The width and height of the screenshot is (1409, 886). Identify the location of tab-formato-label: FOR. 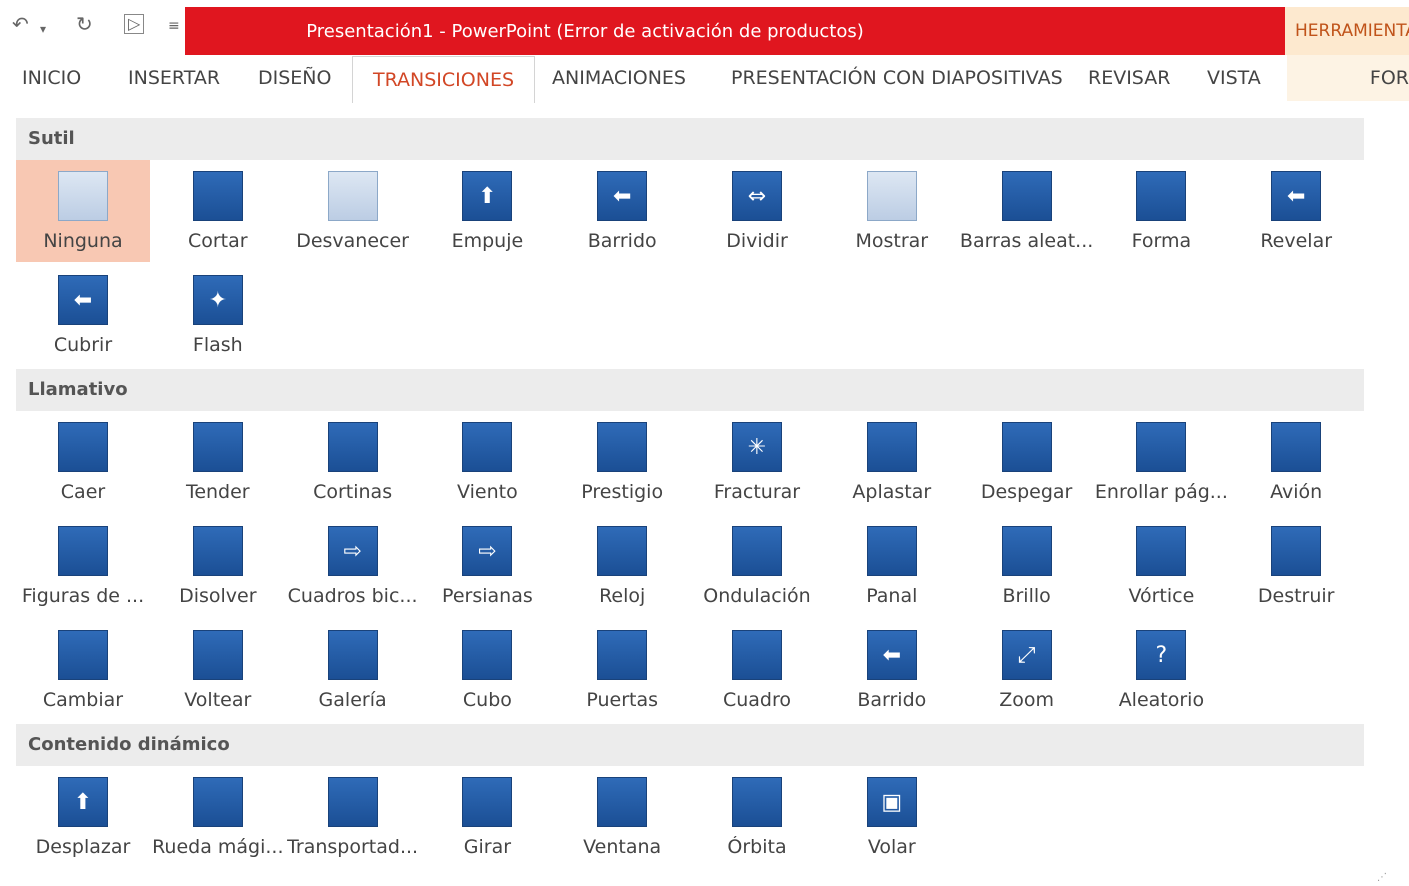
(1389, 78).